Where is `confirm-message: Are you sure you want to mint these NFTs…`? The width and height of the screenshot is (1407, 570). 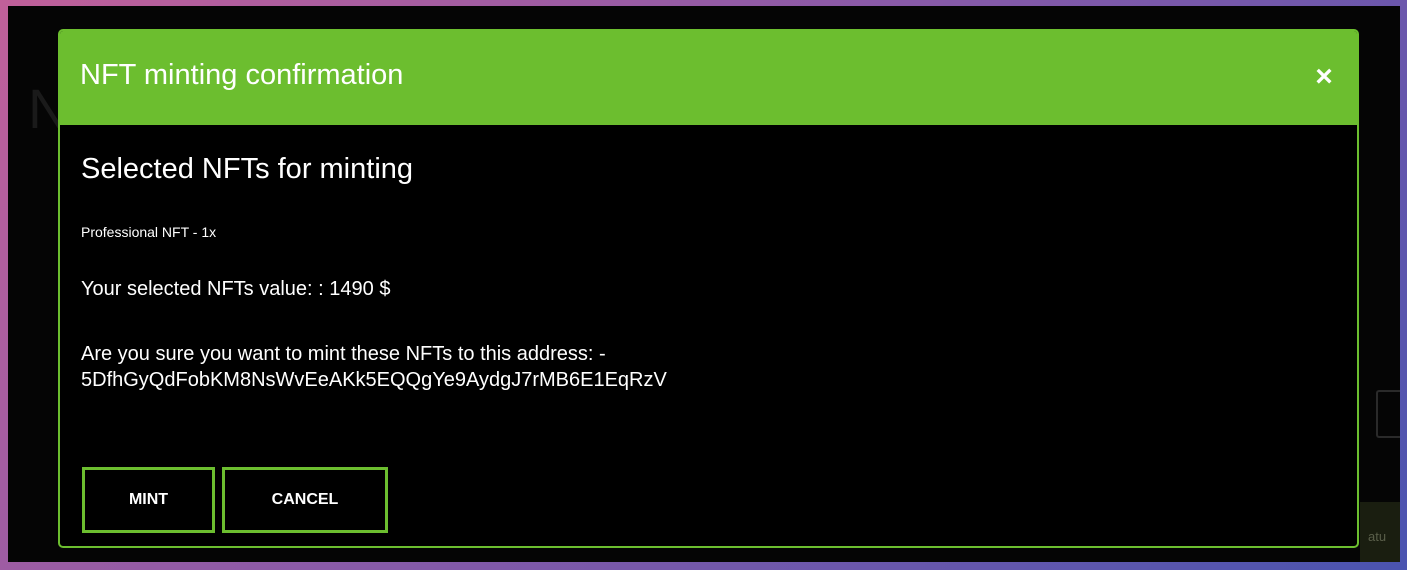 confirm-message: Are you sure you want to mint these NFTs… is located at coordinates (374, 367).